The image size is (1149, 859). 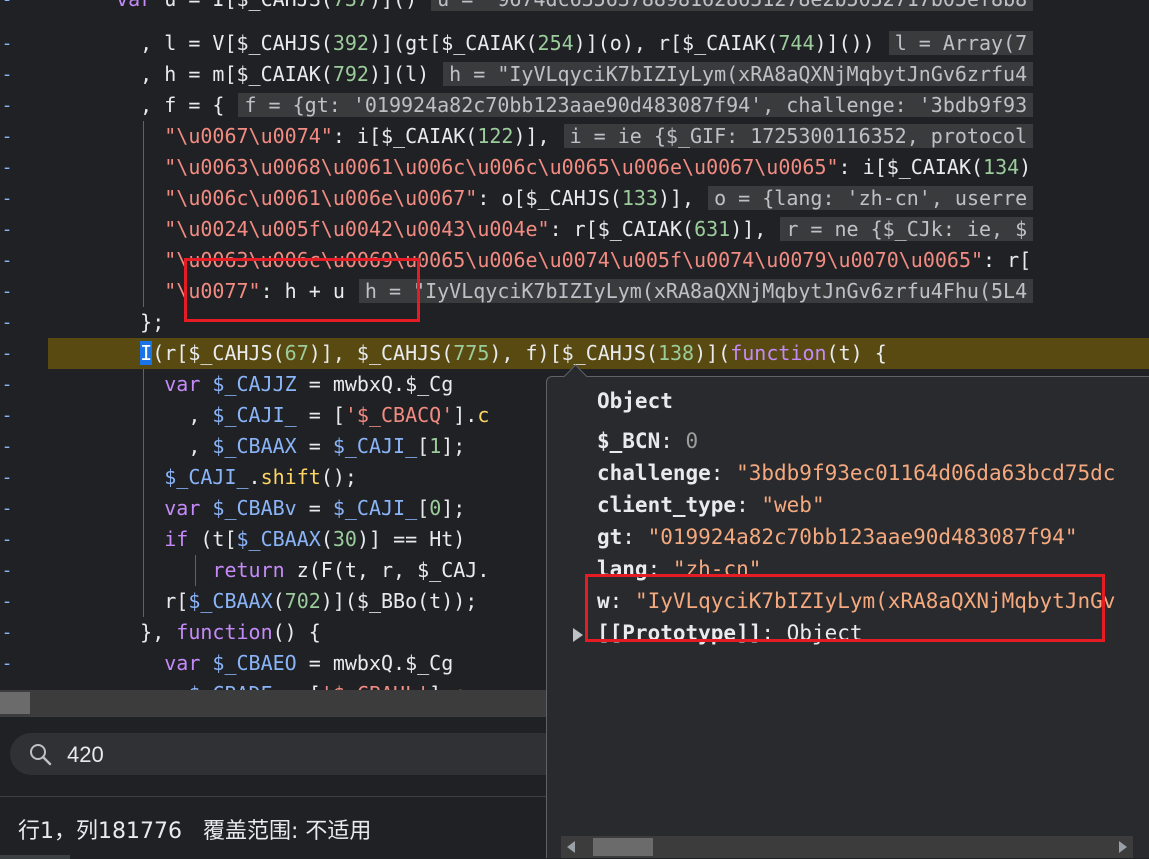 I want to click on property-bcn: $_BCN: 0, so click(x=647, y=441).